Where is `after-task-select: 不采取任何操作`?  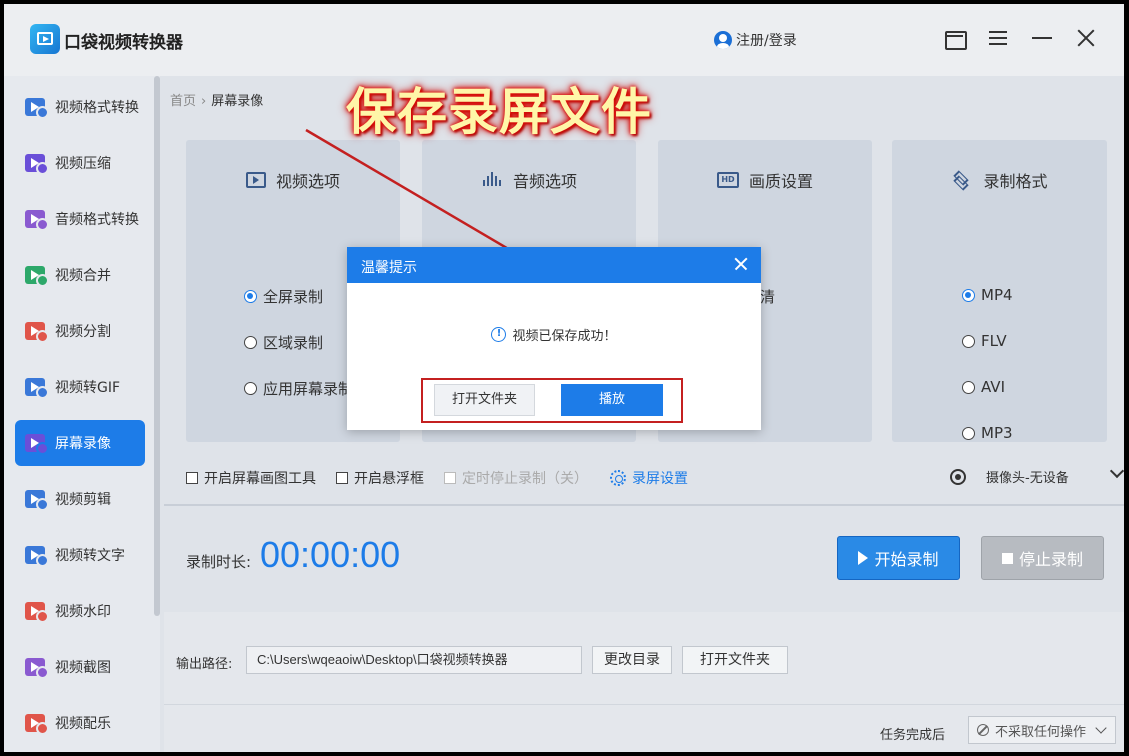 after-task-select: 不采取任何操作 is located at coordinates (1042, 730).